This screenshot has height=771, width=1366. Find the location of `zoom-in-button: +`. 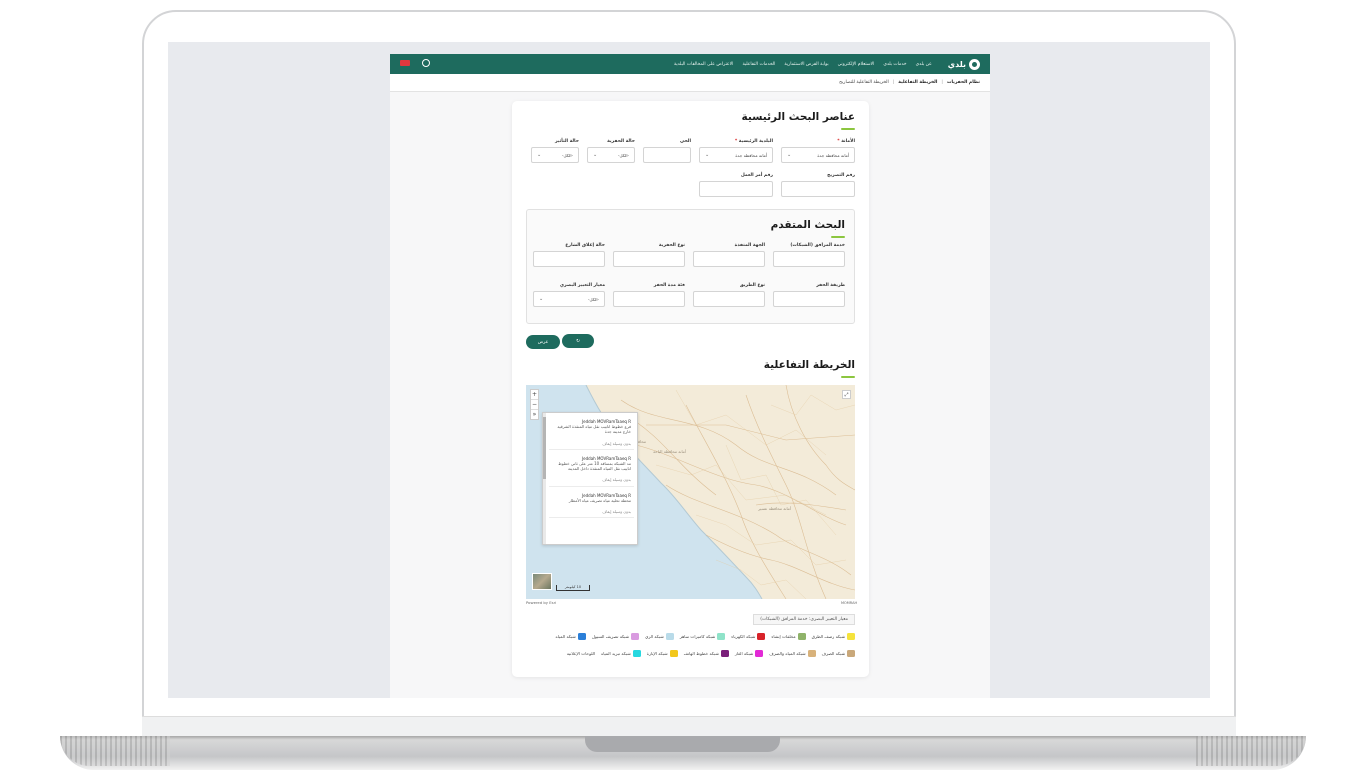

zoom-in-button: + is located at coordinates (534, 395).